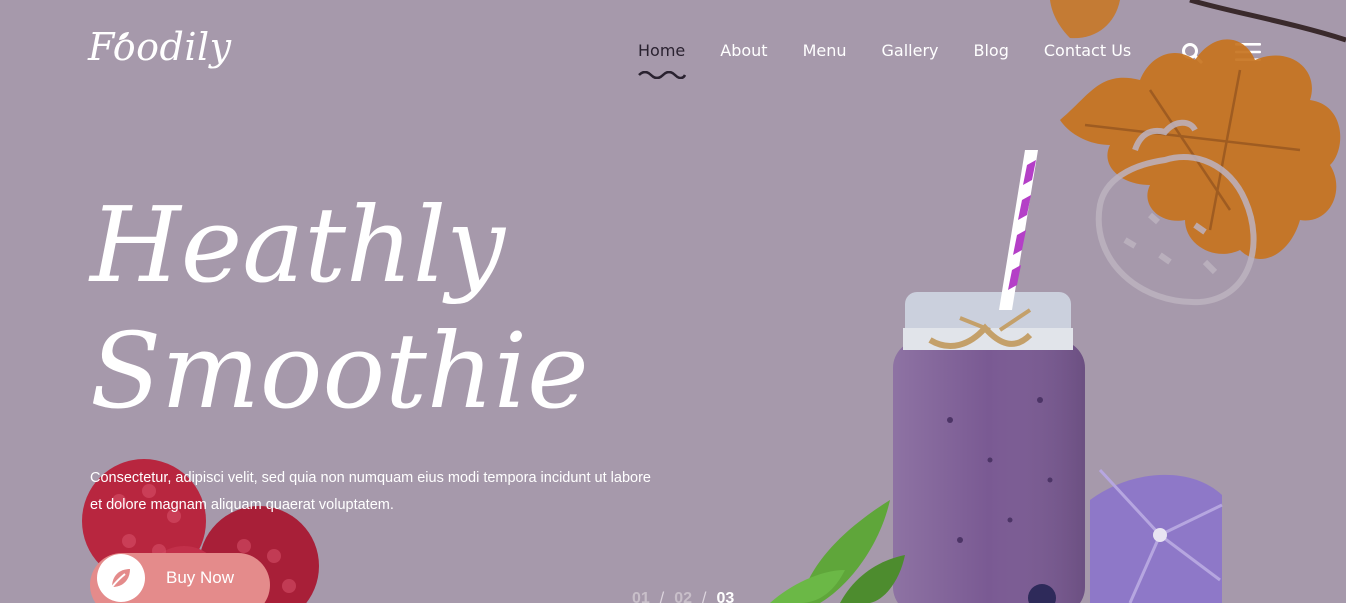 Image resolution: width=1346 pixels, height=603 pixels. Describe the element at coordinates (1042, 593) in the screenshot. I see `blueberry` at that location.